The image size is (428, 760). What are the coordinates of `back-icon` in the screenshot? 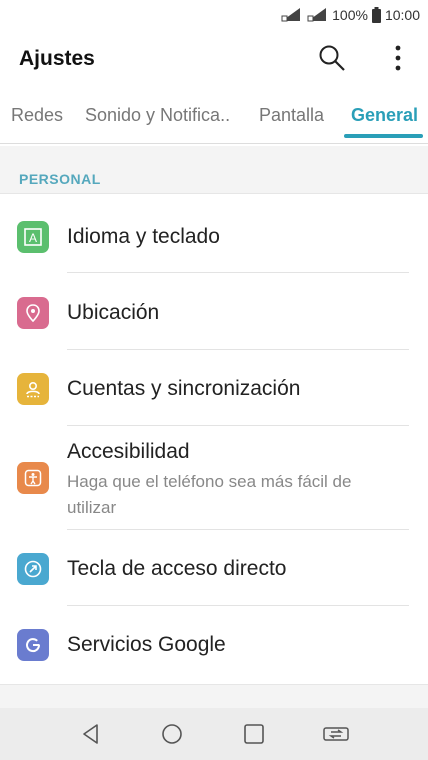 It's located at (90, 734).